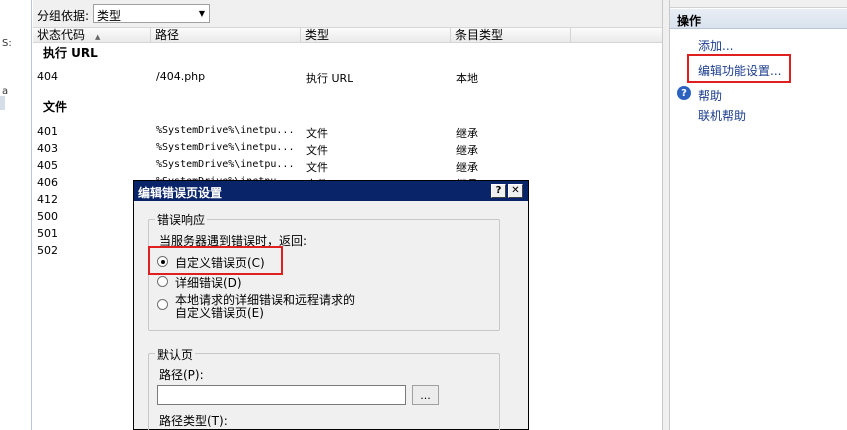  Describe the element at coordinates (47, 131) in the screenshot. I see `cell-status-code: 401` at that location.